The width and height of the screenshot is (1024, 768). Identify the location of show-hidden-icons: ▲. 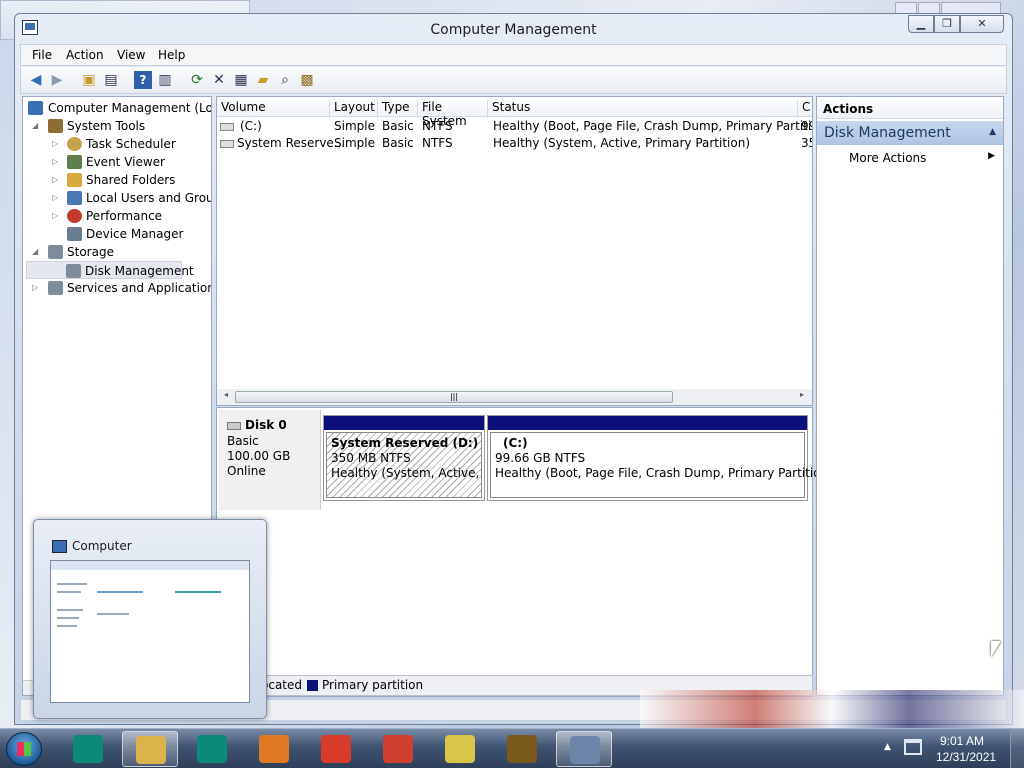
(887, 747).